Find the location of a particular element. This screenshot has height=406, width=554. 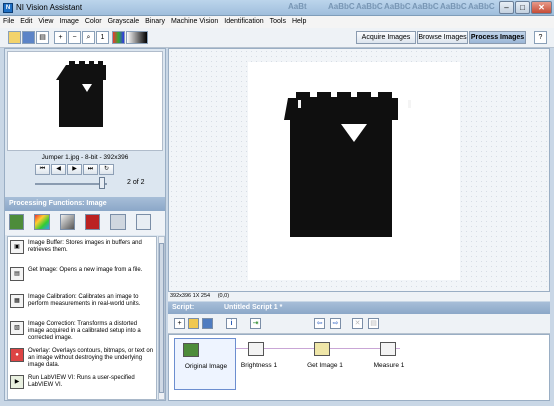

measure-icon is located at coordinates (388, 349).